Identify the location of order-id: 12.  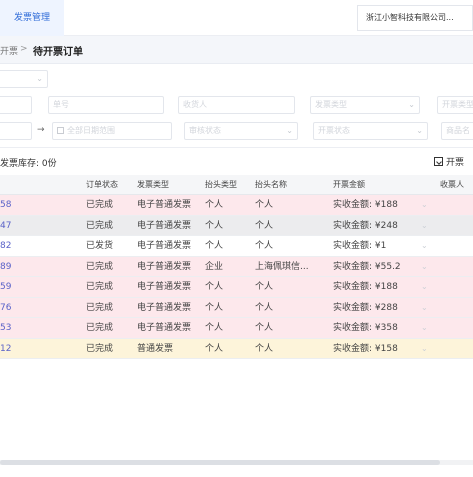
(10, 349).